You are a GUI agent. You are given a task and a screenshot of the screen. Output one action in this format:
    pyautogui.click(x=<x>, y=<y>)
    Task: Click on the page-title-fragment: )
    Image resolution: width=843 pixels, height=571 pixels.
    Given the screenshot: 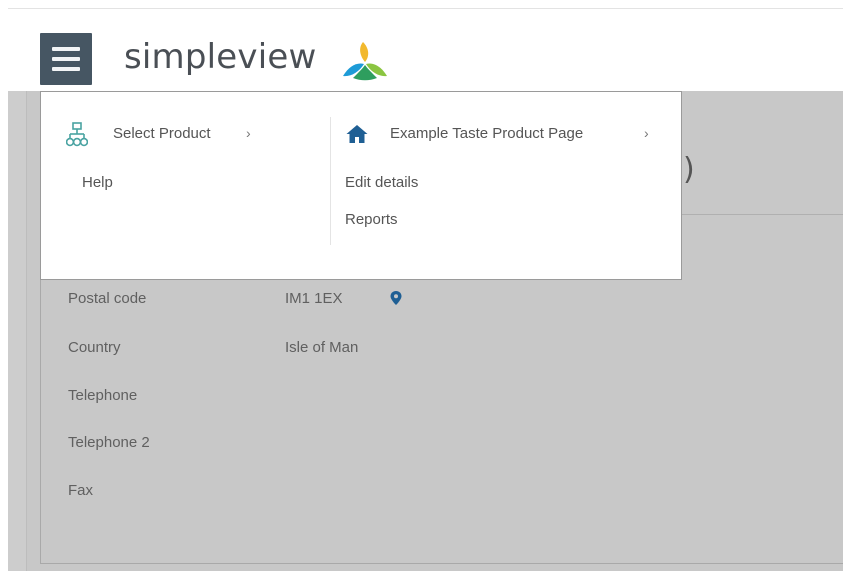 What is the action you would take?
    pyautogui.click(x=689, y=169)
    